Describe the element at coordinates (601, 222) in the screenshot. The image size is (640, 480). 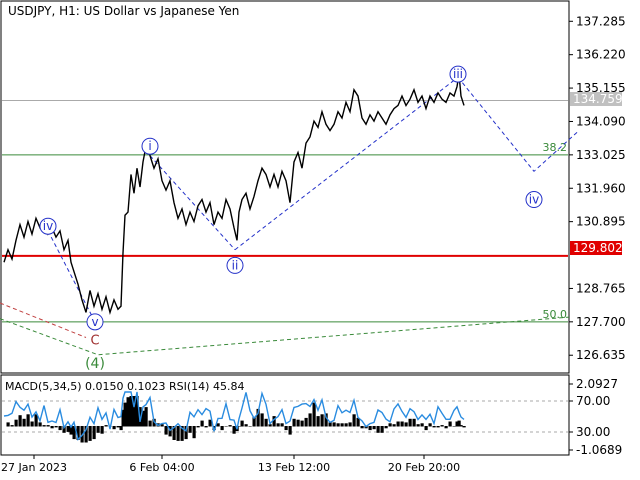
I see `price-tick-label: 130.895` at that location.